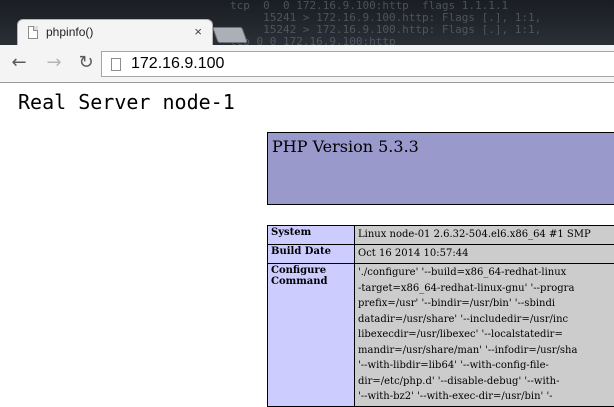 This screenshot has height=407, width=614. Describe the element at coordinates (54, 63) in the screenshot. I see `forward-arrow-icon: →` at that location.